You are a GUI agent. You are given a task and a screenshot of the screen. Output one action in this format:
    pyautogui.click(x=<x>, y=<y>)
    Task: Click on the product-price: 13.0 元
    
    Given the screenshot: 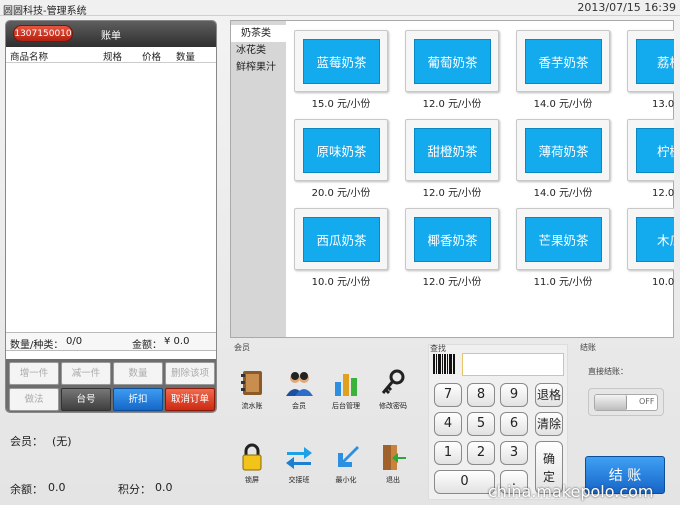 What is the action you would take?
    pyautogui.click(x=663, y=104)
    